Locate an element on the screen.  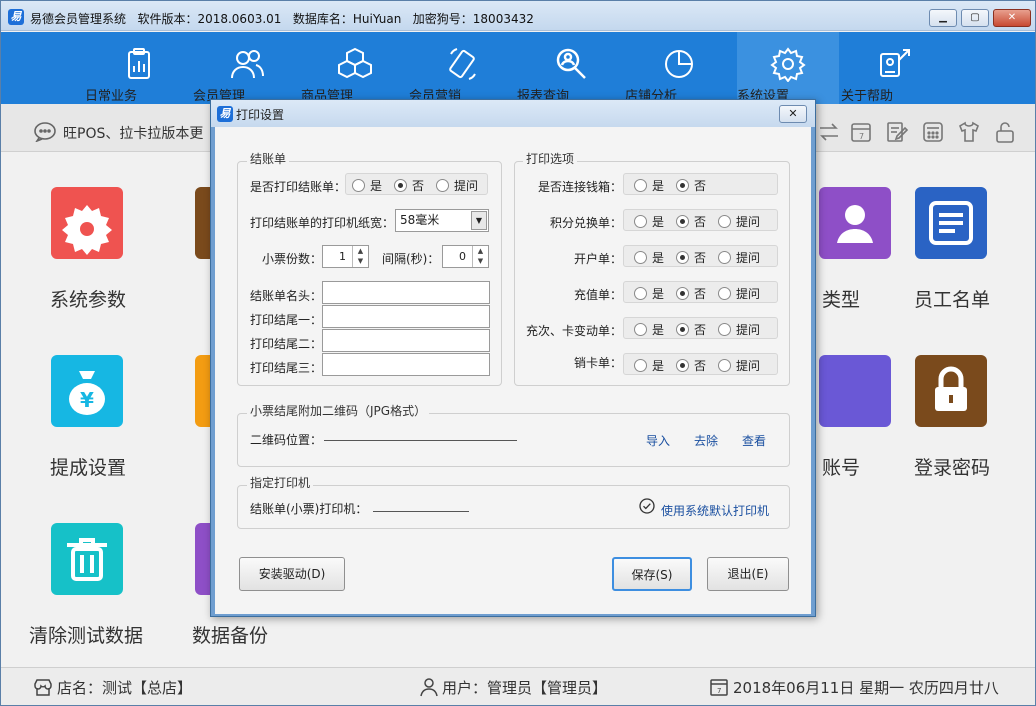
tile-staff-list: 员工名单 is located at coordinates (947, 262).